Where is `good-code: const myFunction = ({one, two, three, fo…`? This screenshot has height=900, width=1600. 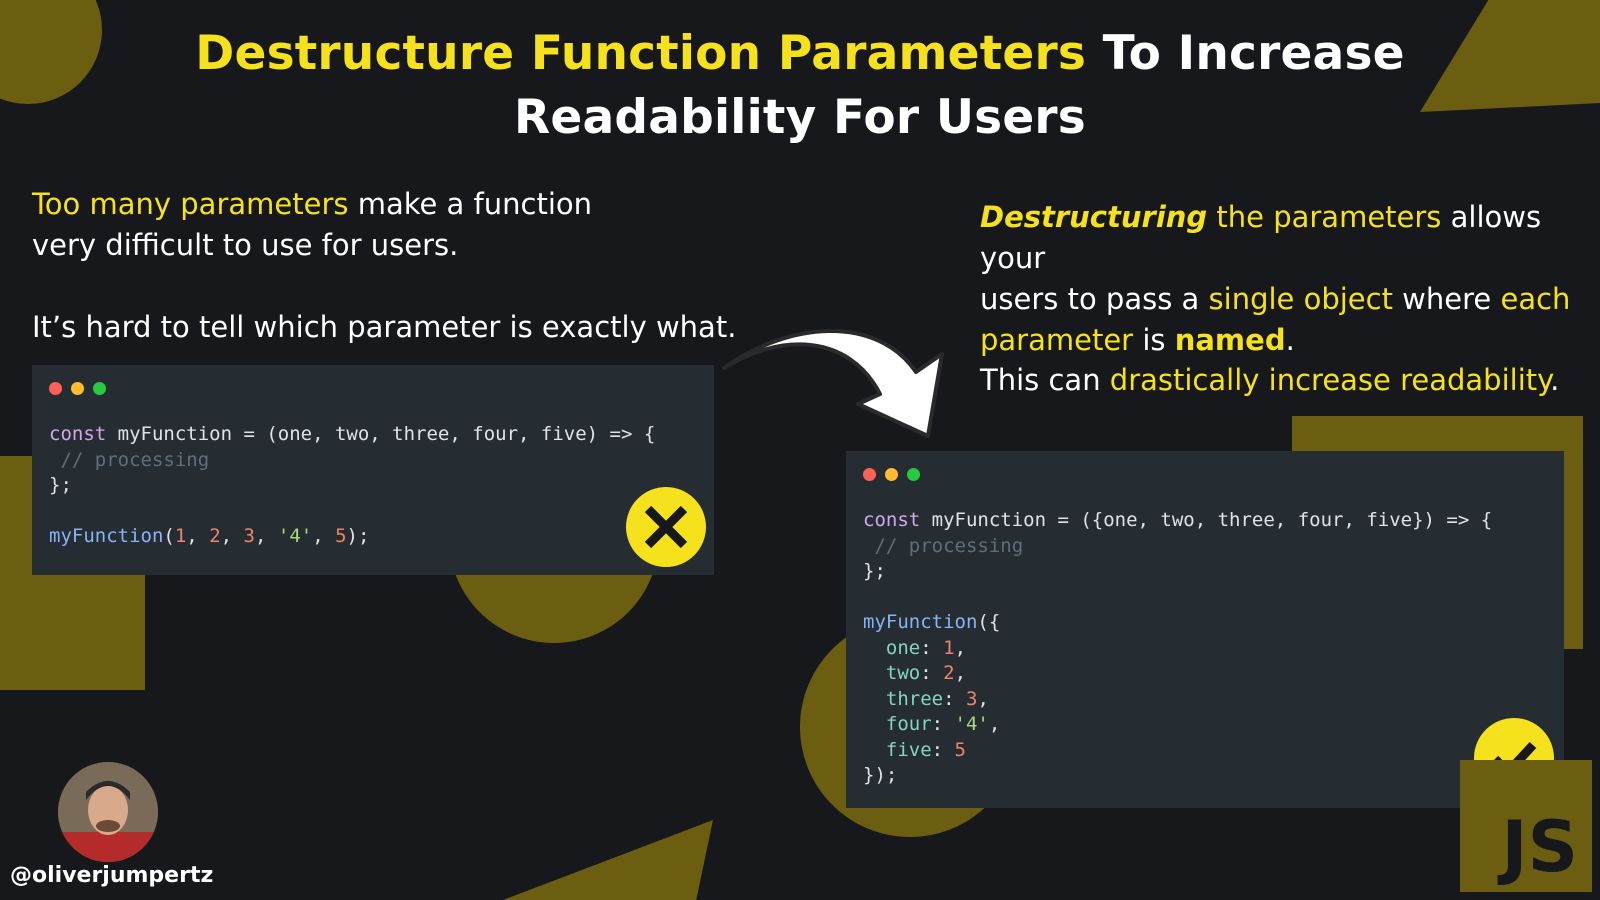
good-code: const myFunction = ({one, two, three, fo… is located at coordinates (1178, 647).